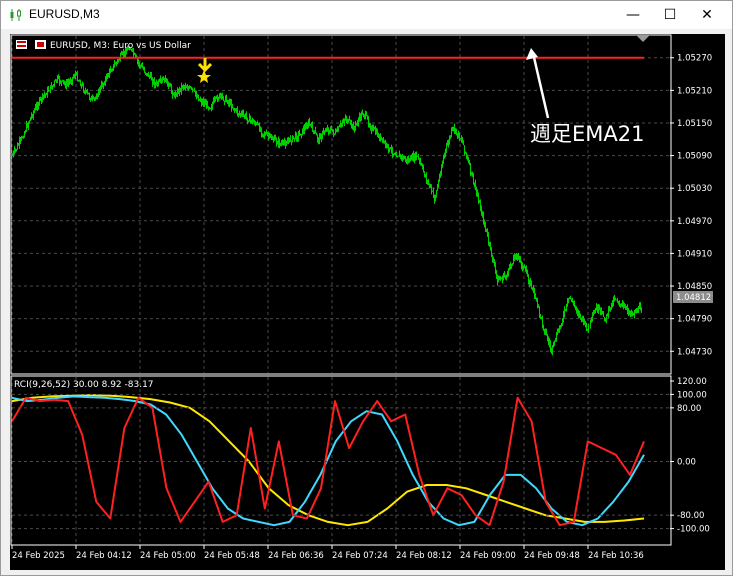 The height and width of the screenshot is (576, 733). What do you see at coordinates (64, 14) in the screenshot?
I see `window-title: EURUSD,M3` at bounding box center [64, 14].